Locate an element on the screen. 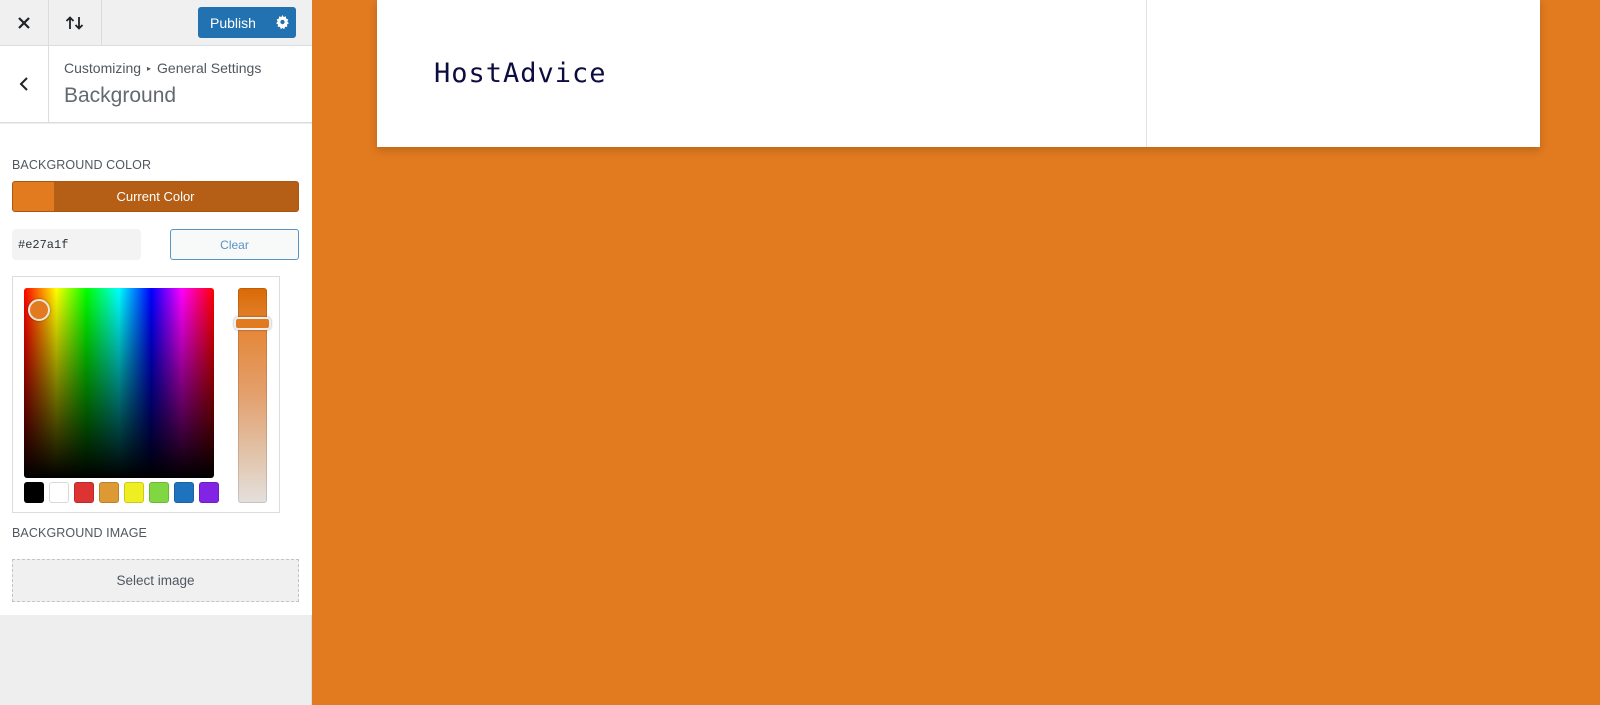  gear-icon is located at coordinates (282, 22).